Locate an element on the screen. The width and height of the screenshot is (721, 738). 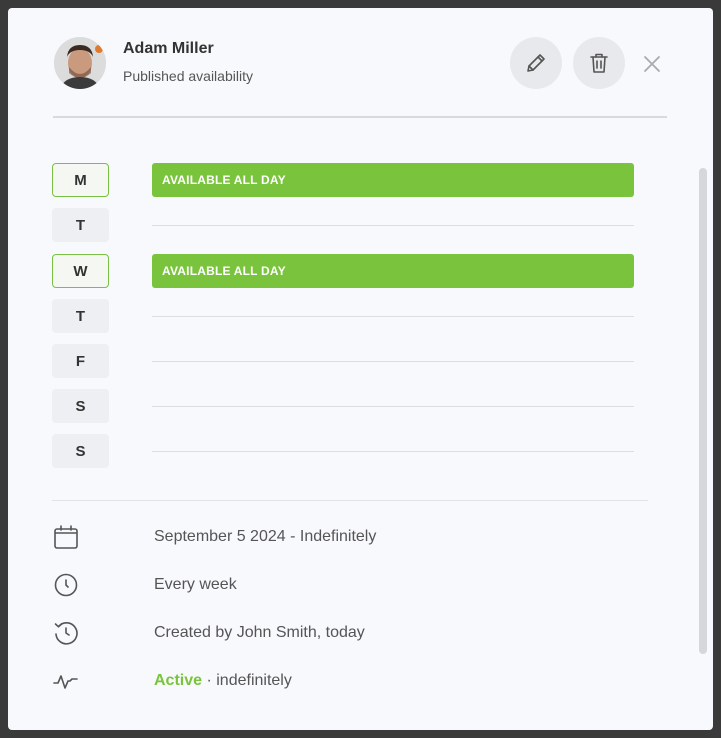
day-row-sunday: S is located at coordinates (347, 451).